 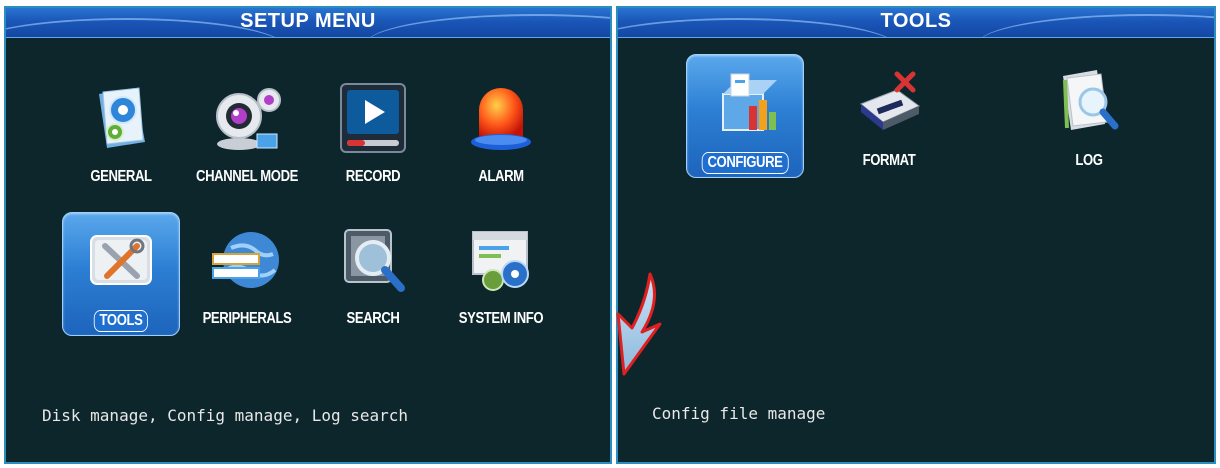 What do you see at coordinates (373, 260) in the screenshot?
I see `search-magnifier-icon` at bounding box center [373, 260].